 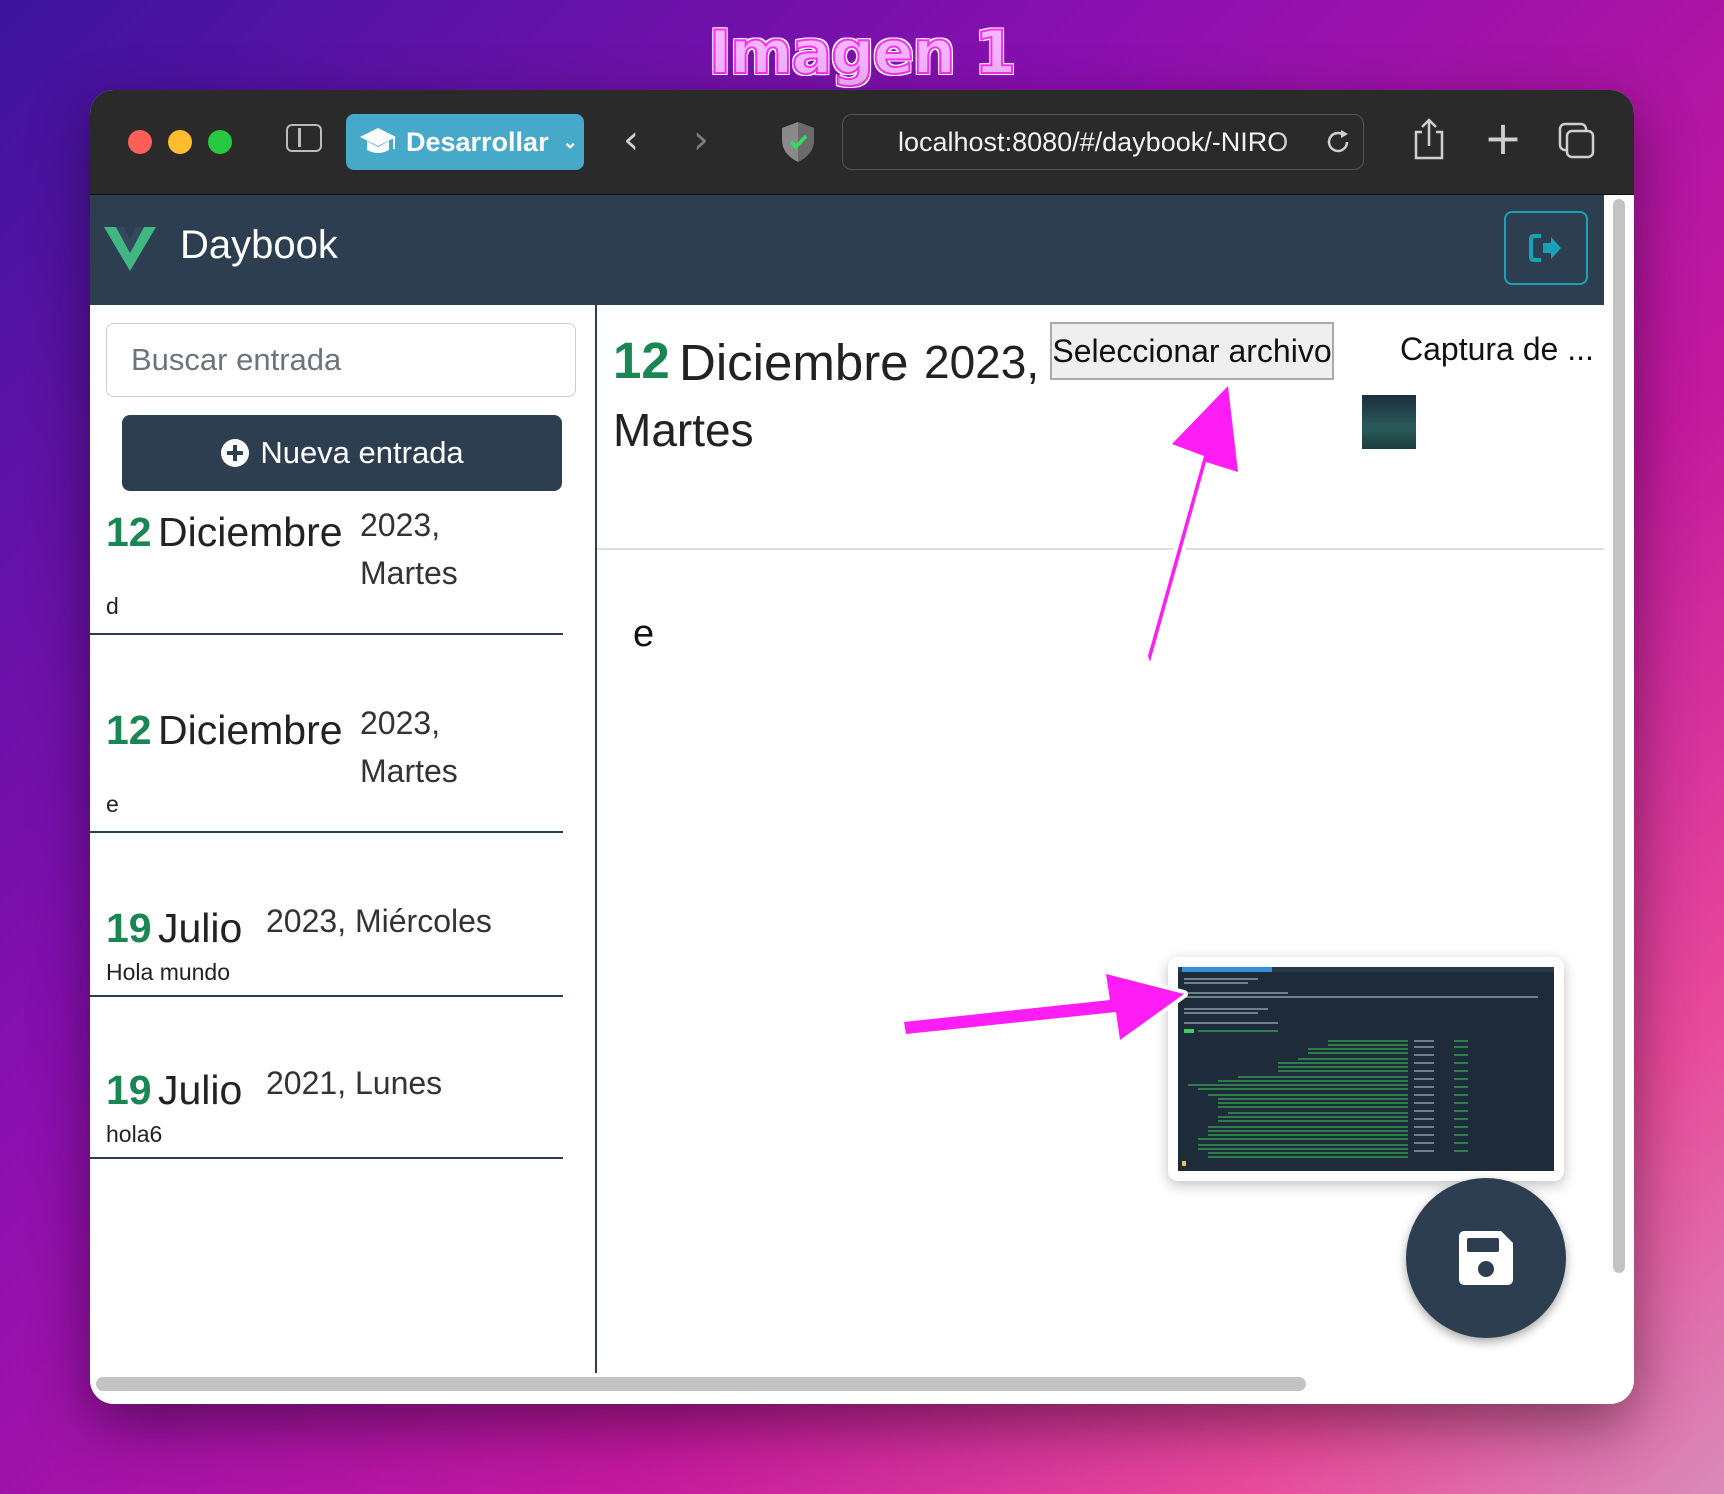 I want to click on detail-day: 12, so click(x=641, y=360).